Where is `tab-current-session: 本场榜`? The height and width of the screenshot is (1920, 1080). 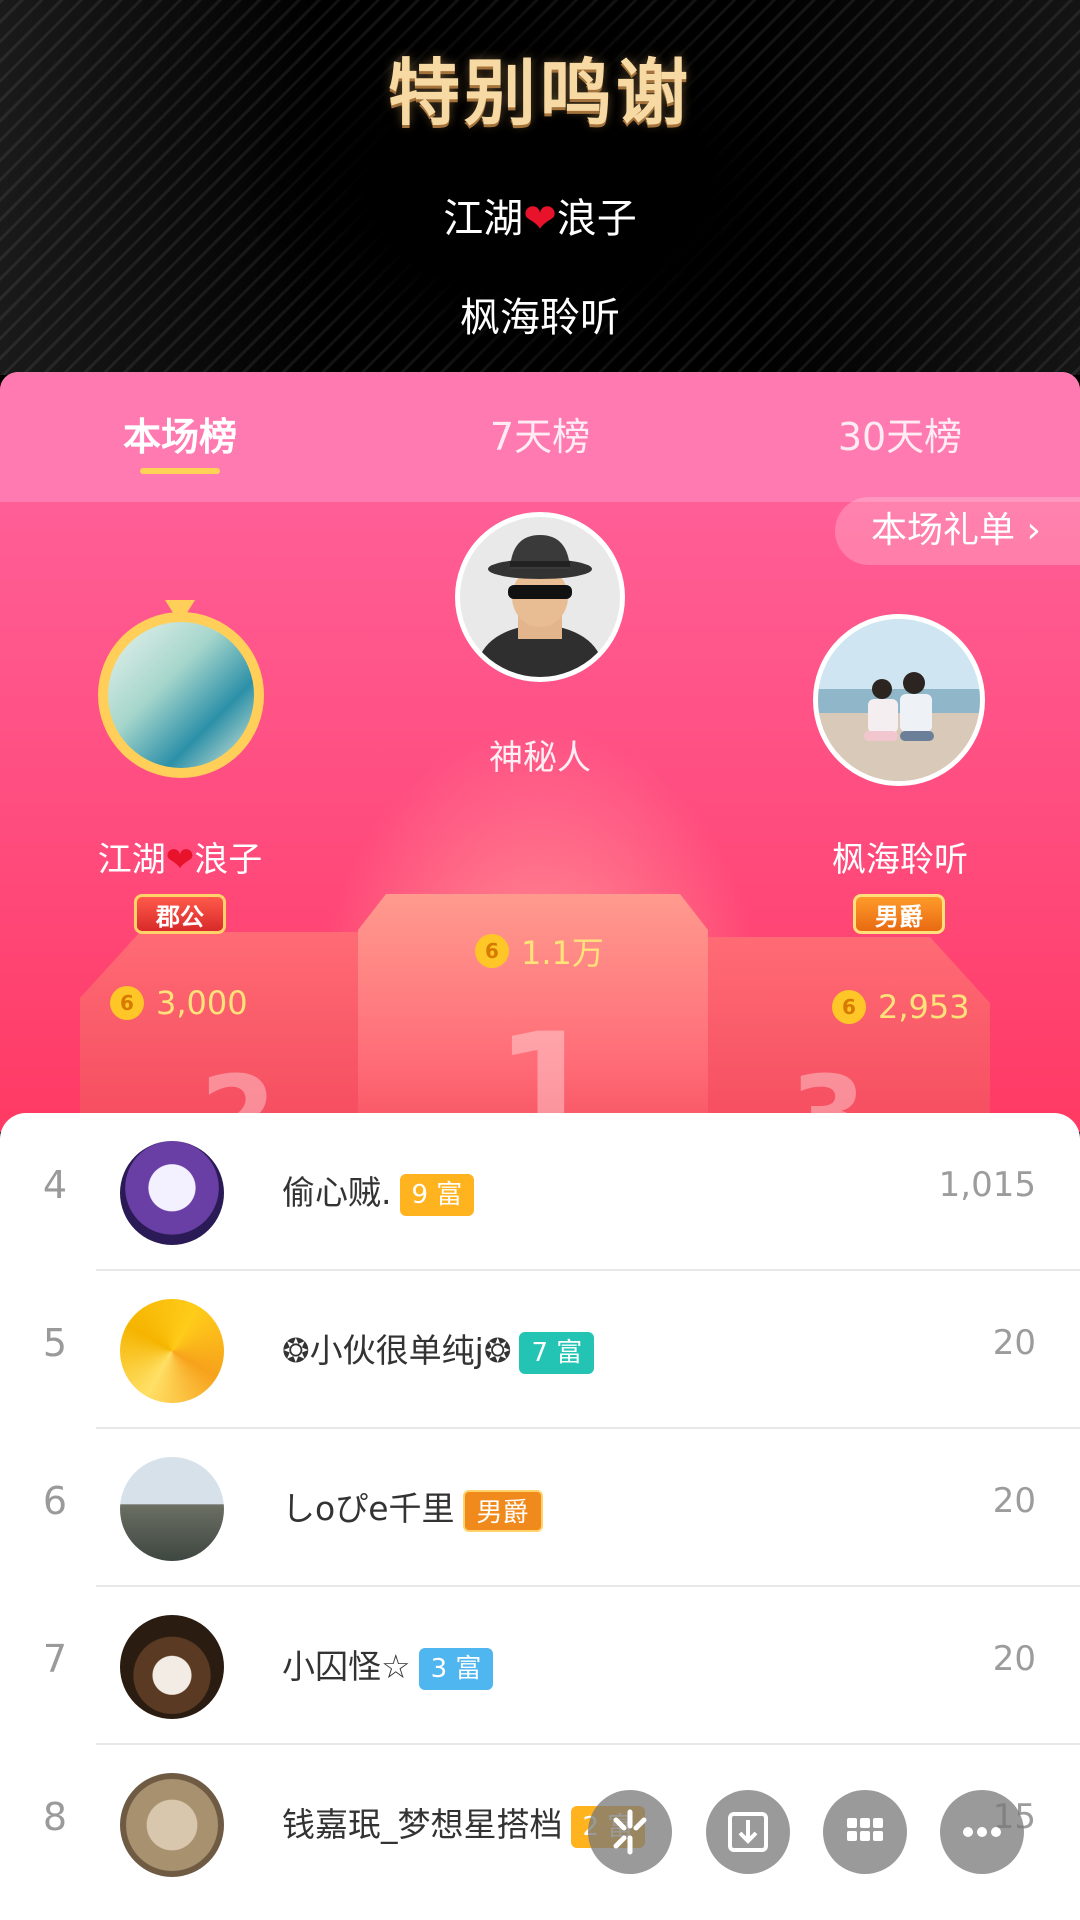
tab-current-session: 本场榜 is located at coordinates (180, 433).